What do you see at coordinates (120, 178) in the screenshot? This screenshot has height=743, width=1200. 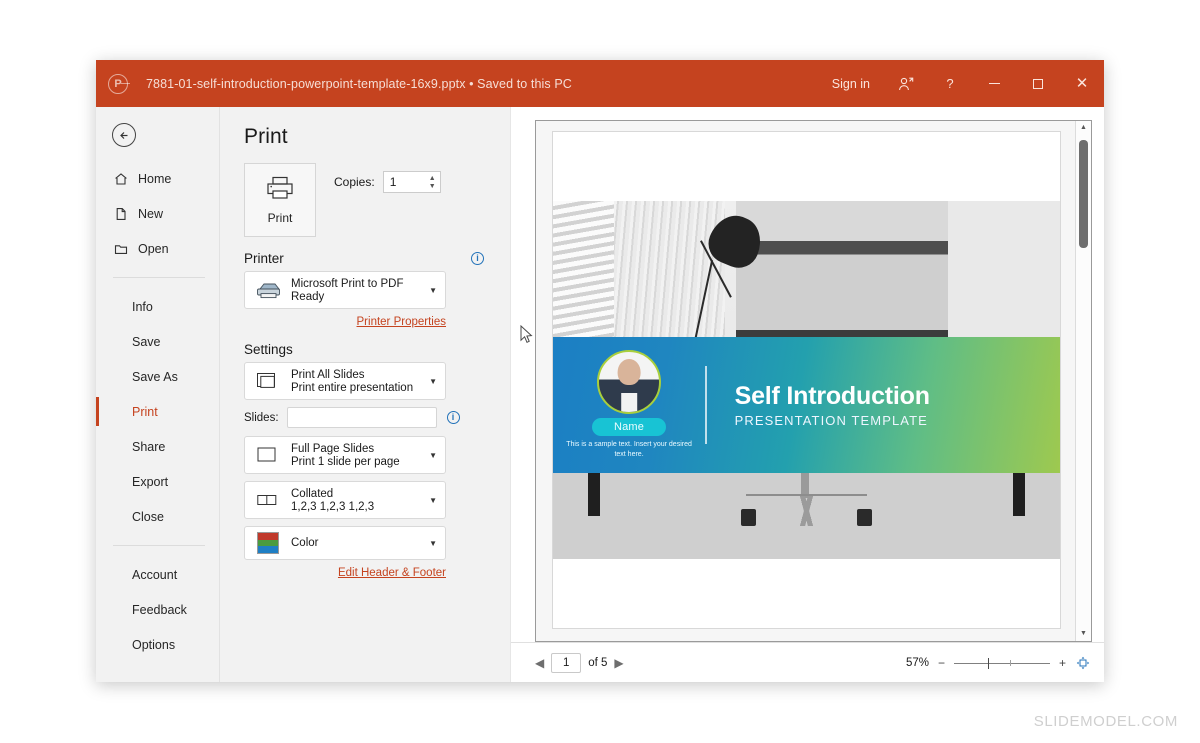 I see `home-icon` at bounding box center [120, 178].